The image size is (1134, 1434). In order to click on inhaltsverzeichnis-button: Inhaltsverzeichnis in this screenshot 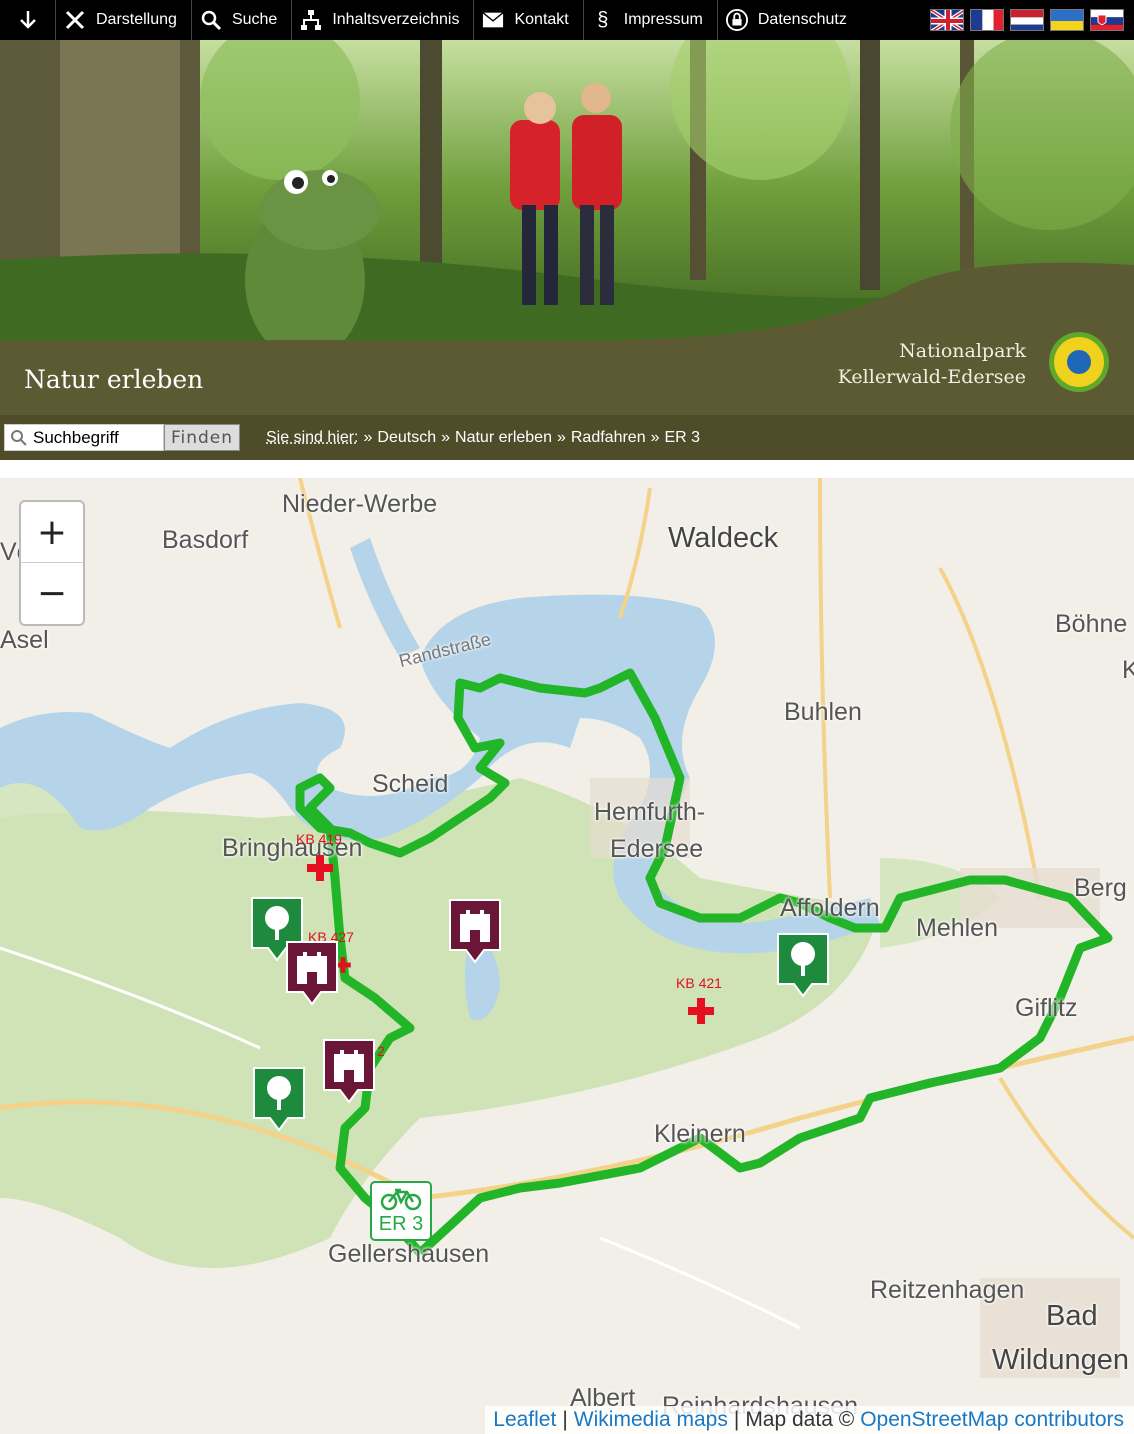, I will do `click(383, 20)`.